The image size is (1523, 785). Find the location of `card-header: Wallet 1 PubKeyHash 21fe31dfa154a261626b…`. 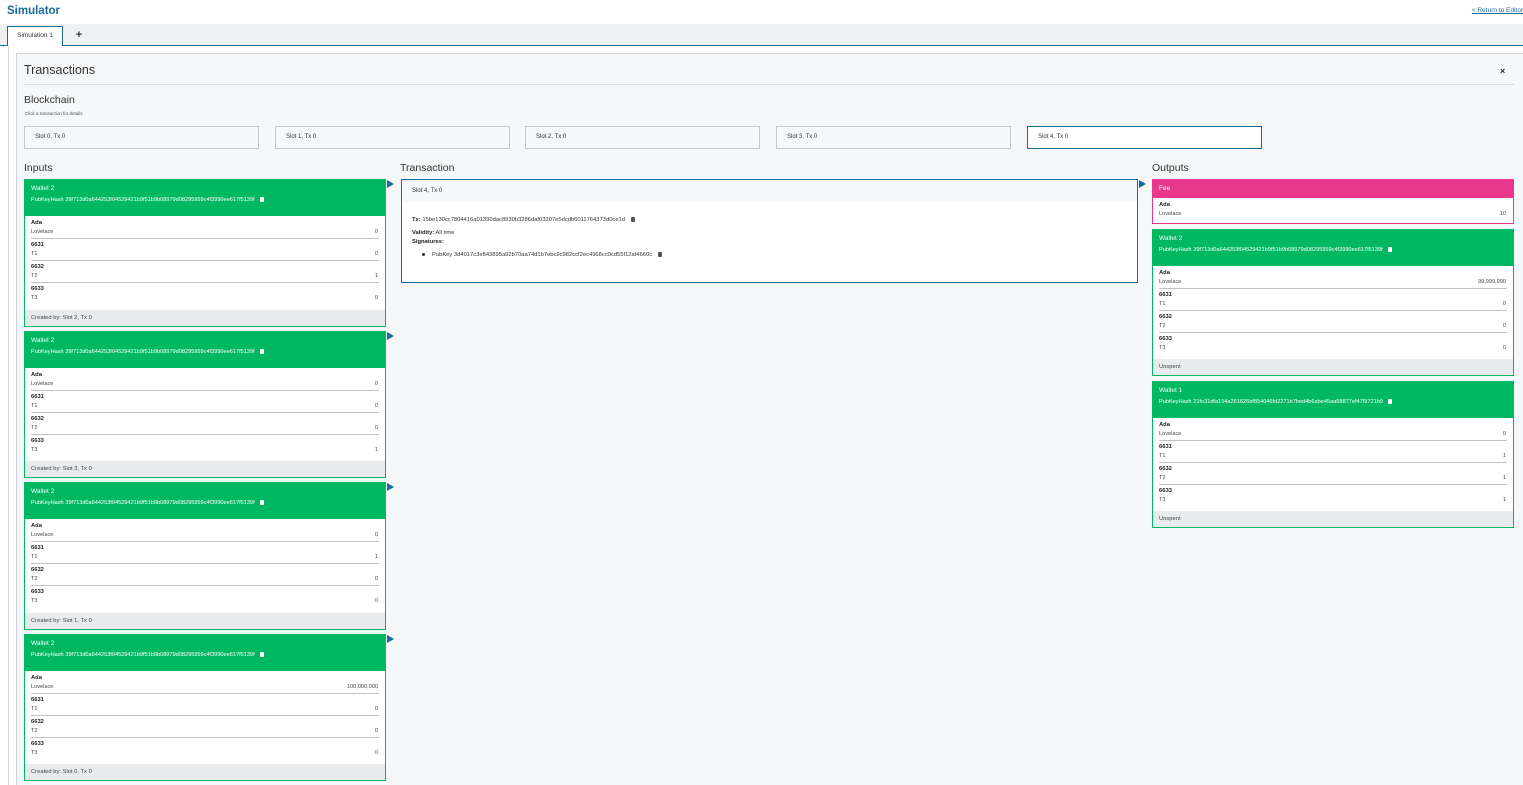

card-header: Wallet 1 PubKeyHash 21fe31dfa154a261626b… is located at coordinates (1333, 400).